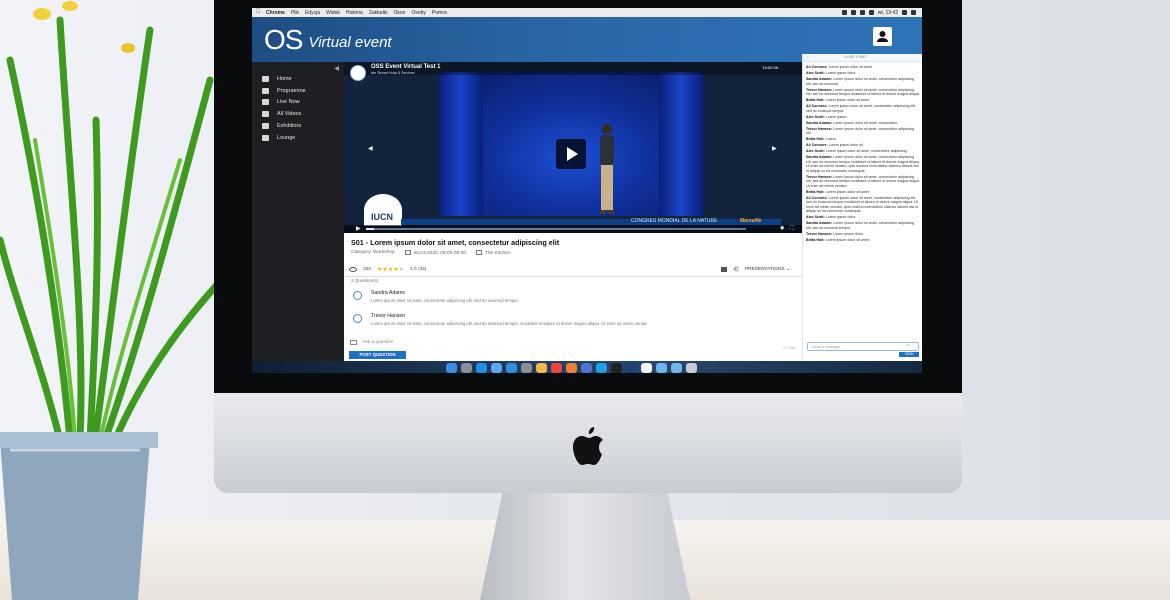 The width and height of the screenshot is (1170, 600). What do you see at coordinates (573, 276) in the screenshot?
I see `divider` at bounding box center [573, 276].